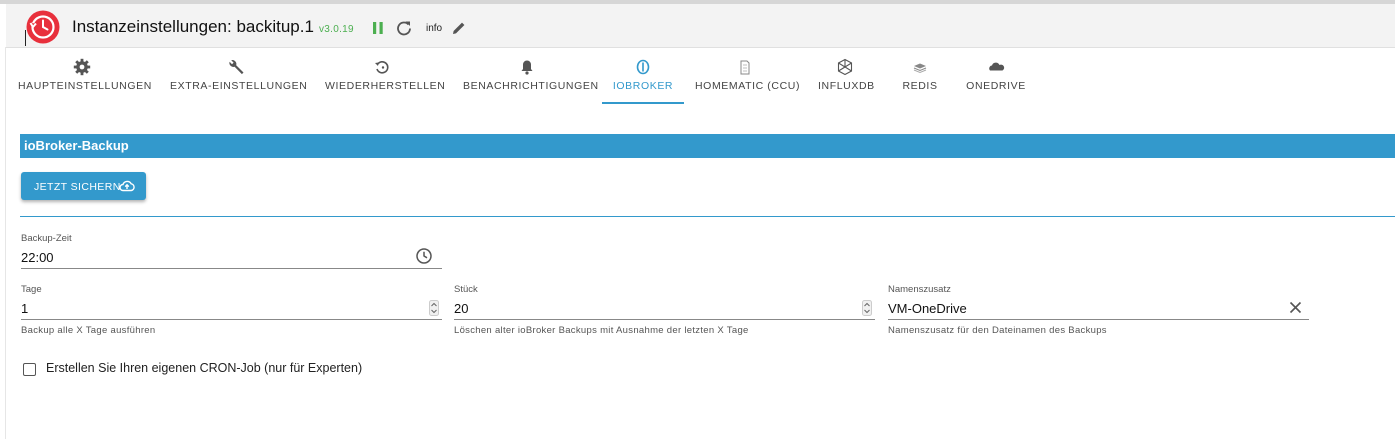  Describe the element at coordinates (404, 28) in the screenshot. I see `reload-icon` at that location.